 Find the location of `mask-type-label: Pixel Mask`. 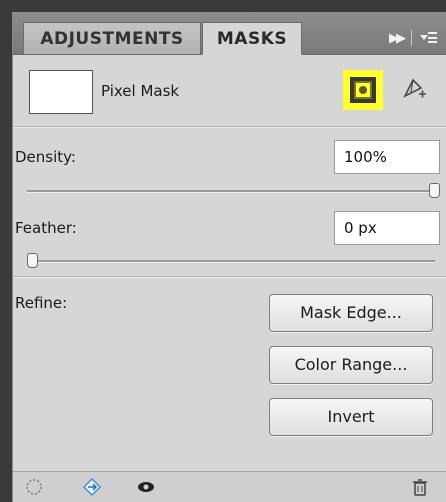

mask-type-label: Pixel Mask is located at coordinates (140, 91).